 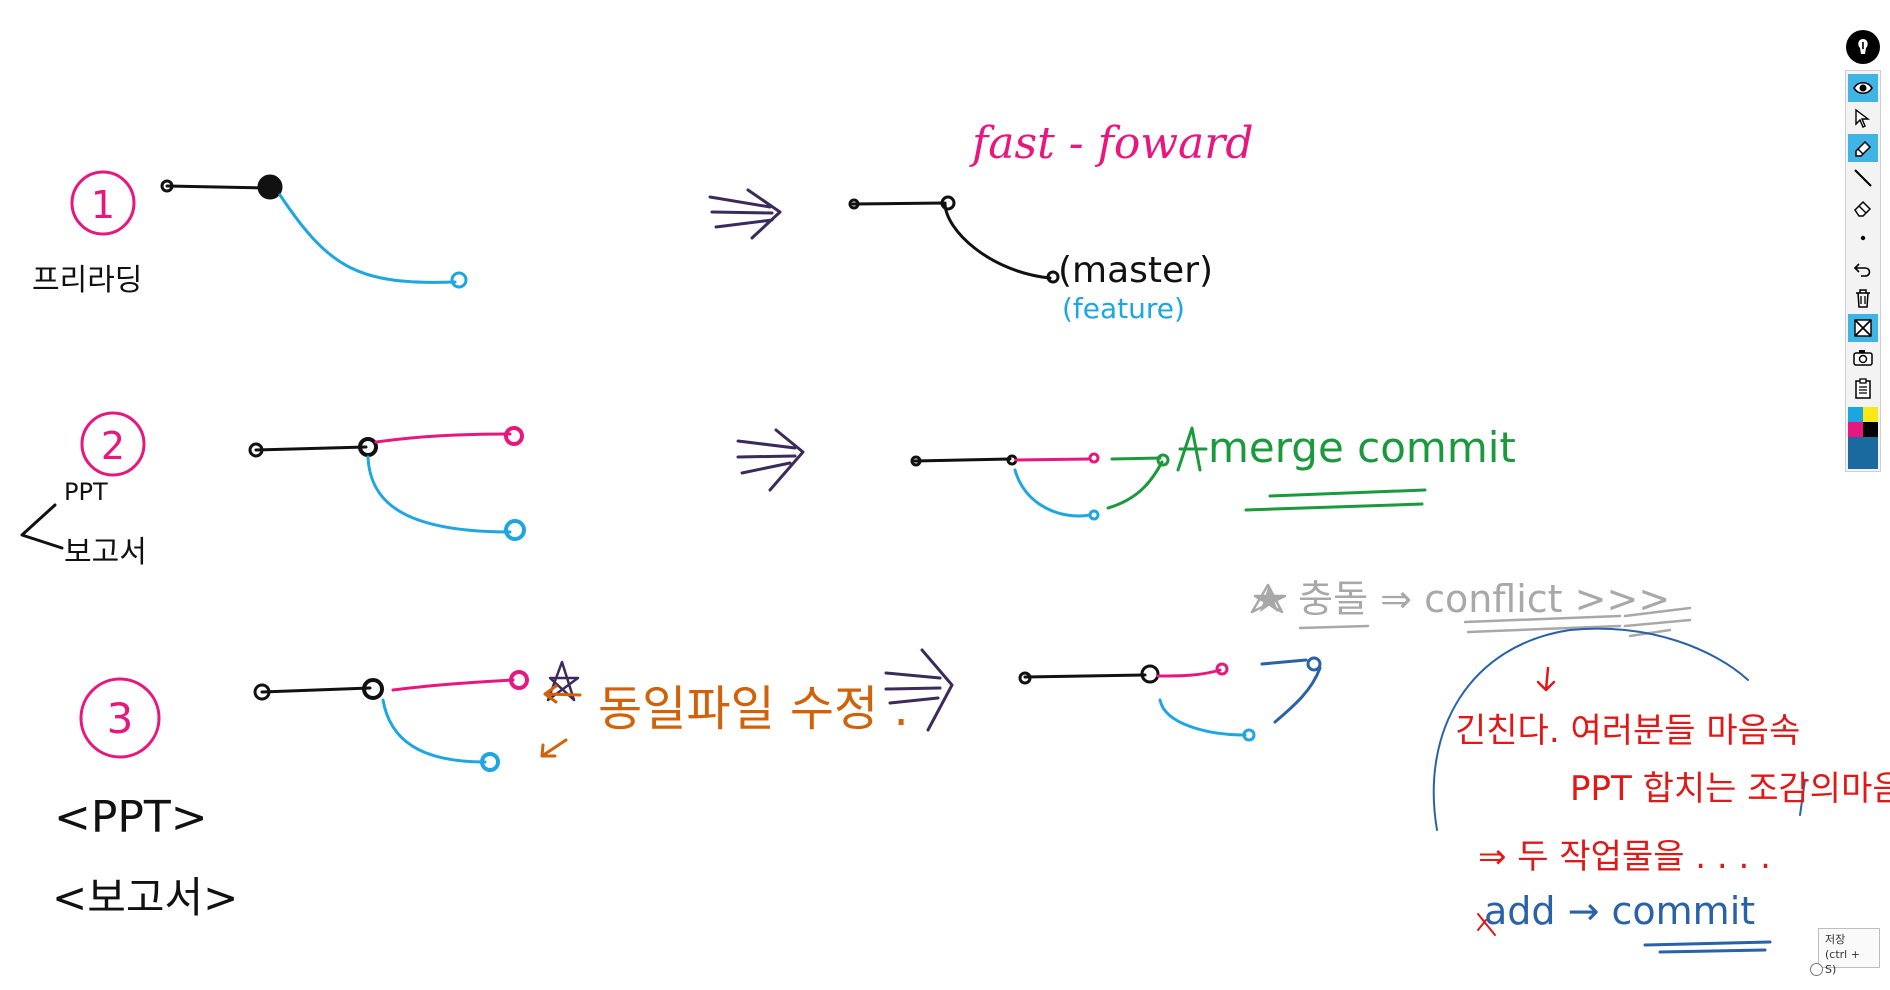 I want to click on eye-icon, so click(x=1863, y=88).